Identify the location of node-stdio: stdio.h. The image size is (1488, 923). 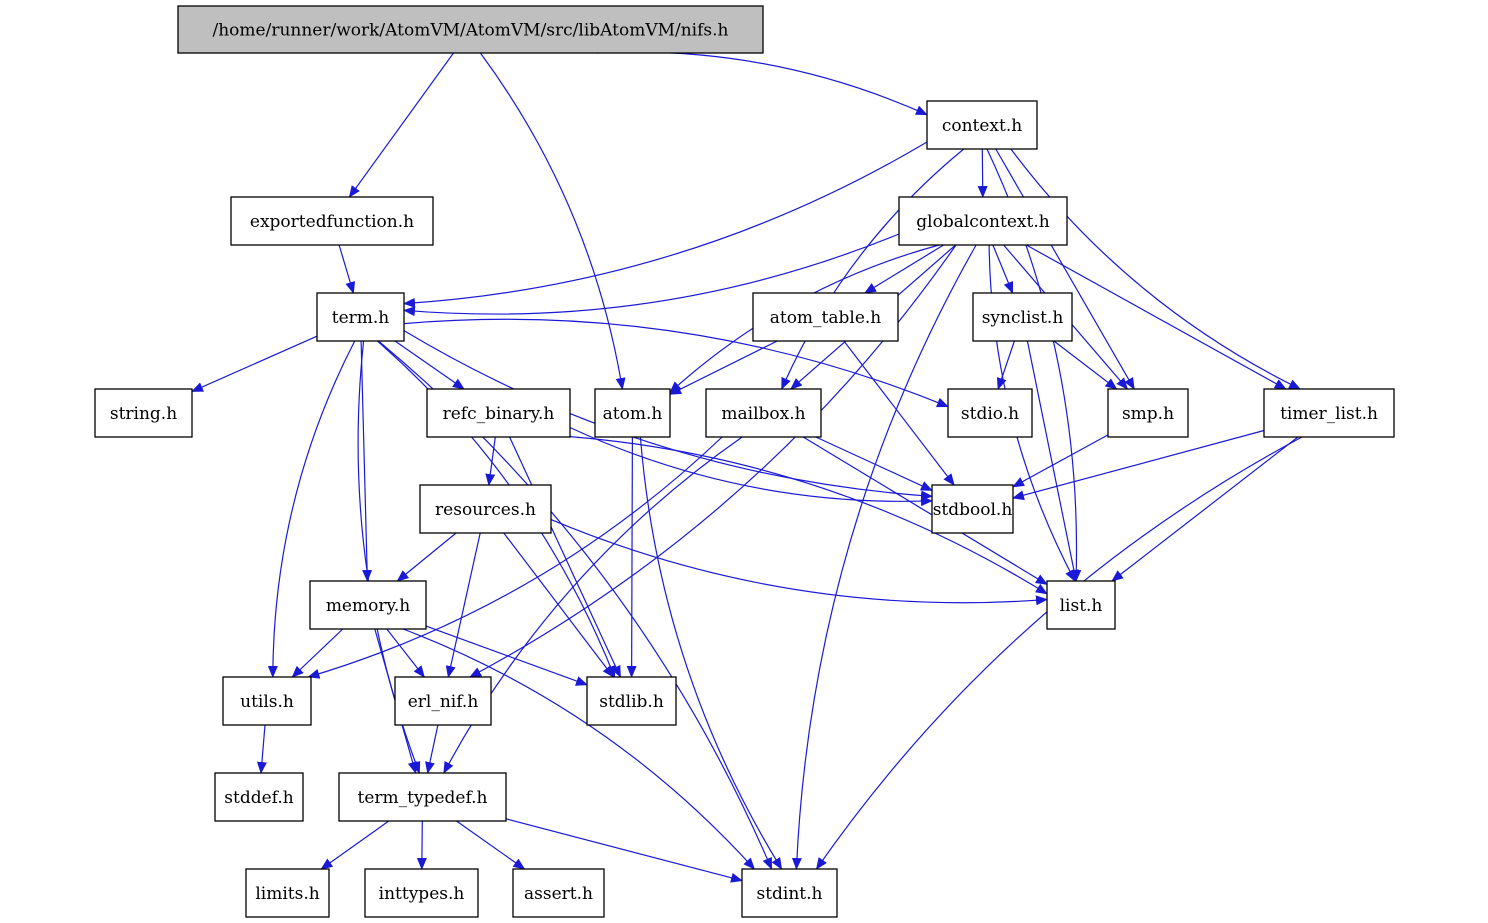
(990, 413).